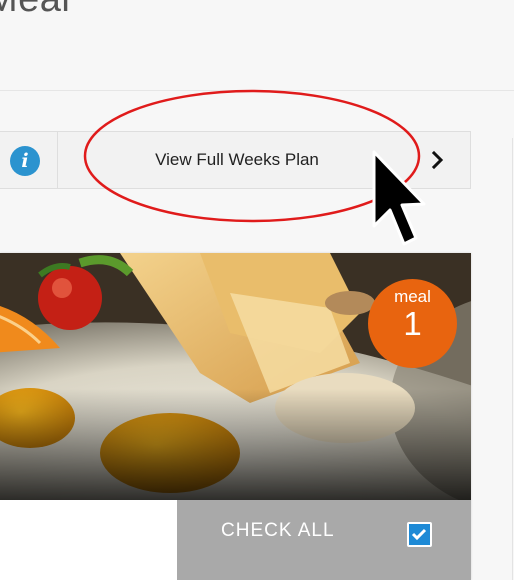  Describe the element at coordinates (278, 530) in the screenshot. I see `check-all-label: CHECK ALL` at that location.